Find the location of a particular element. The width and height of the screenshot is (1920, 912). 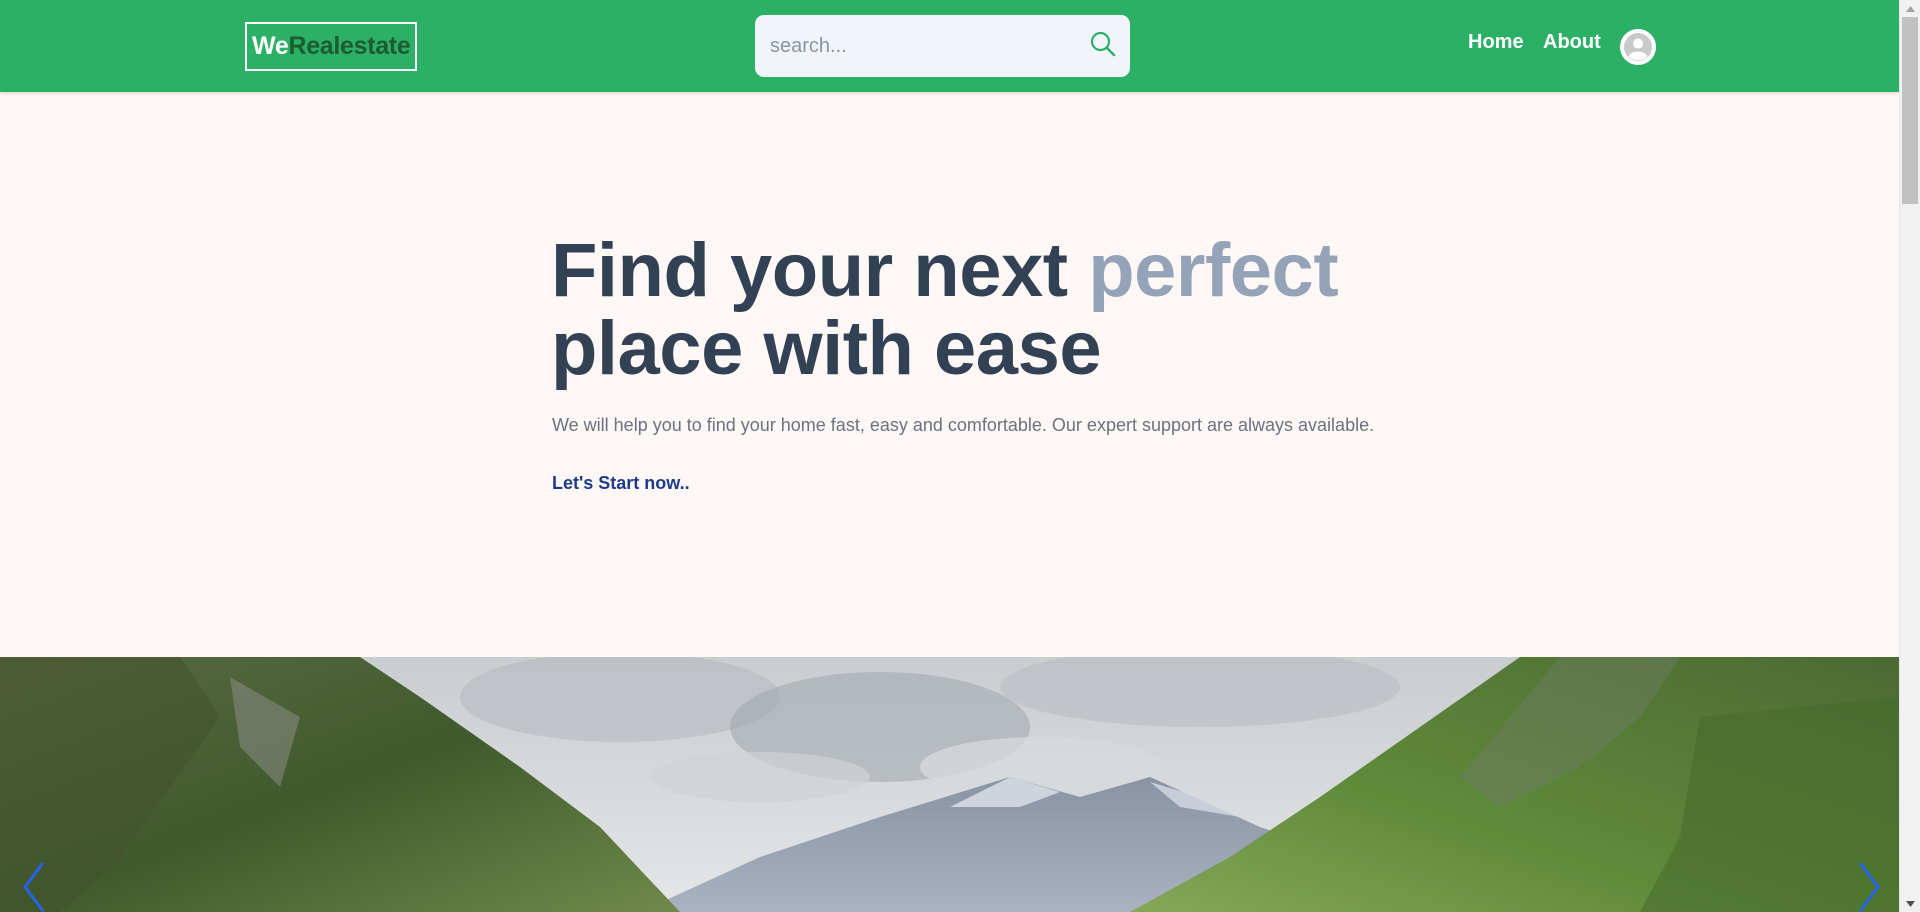

scrollbar-thumb is located at coordinates (1910, 110).